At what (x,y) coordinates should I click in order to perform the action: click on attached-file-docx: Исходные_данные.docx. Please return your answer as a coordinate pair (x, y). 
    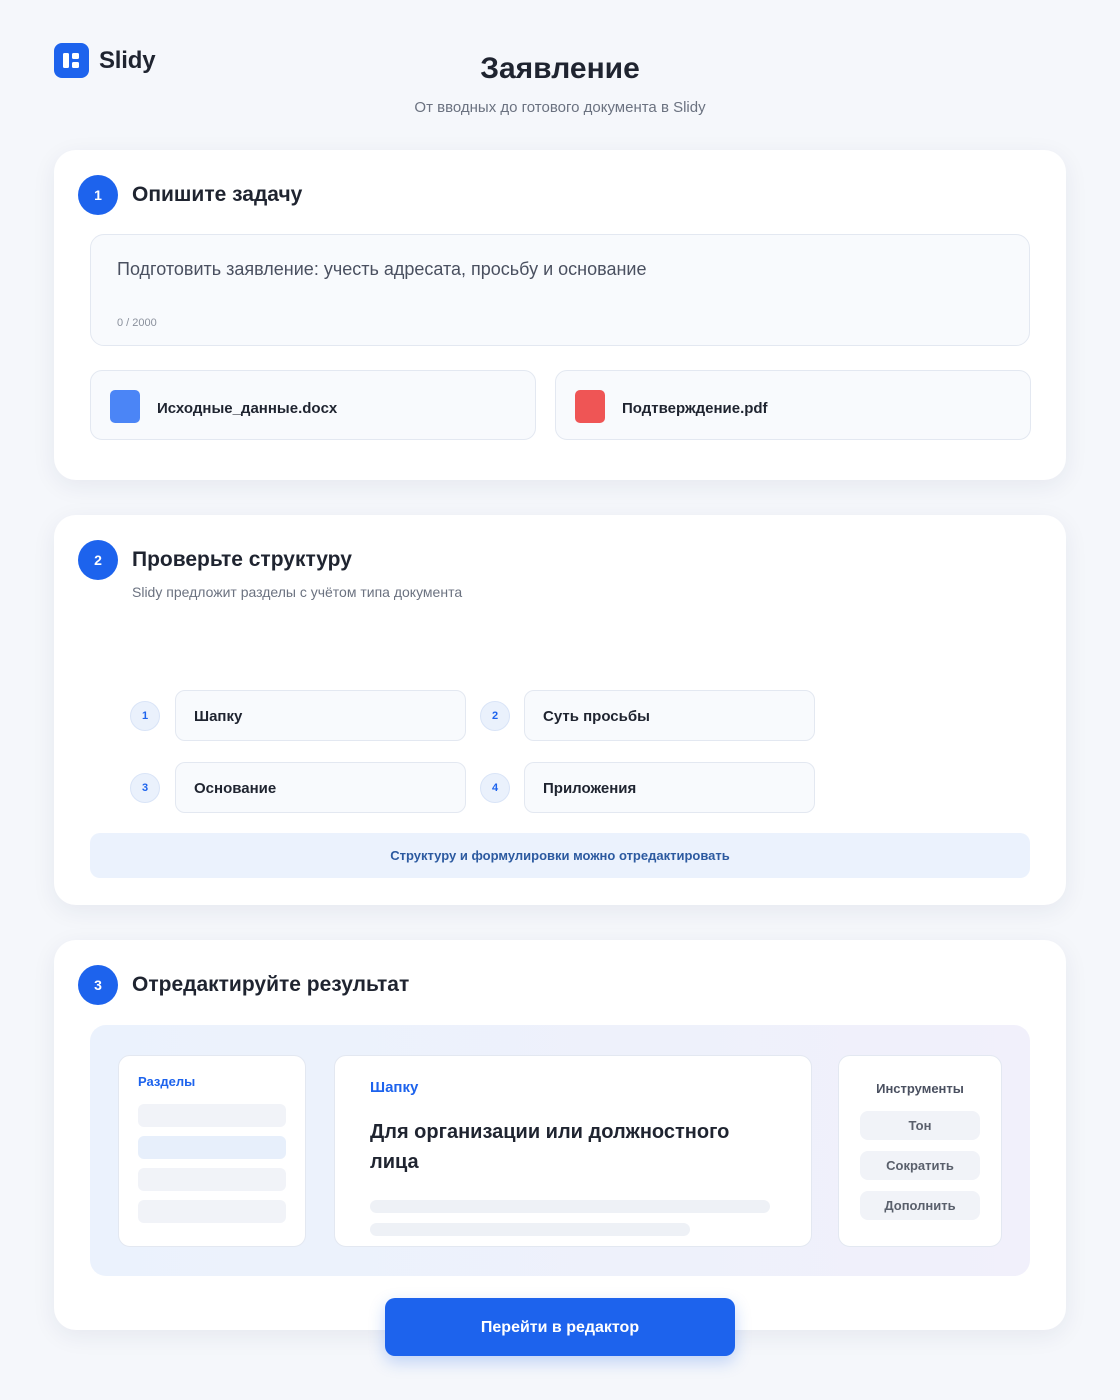
    Looking at the image, I should click on (313, 405).